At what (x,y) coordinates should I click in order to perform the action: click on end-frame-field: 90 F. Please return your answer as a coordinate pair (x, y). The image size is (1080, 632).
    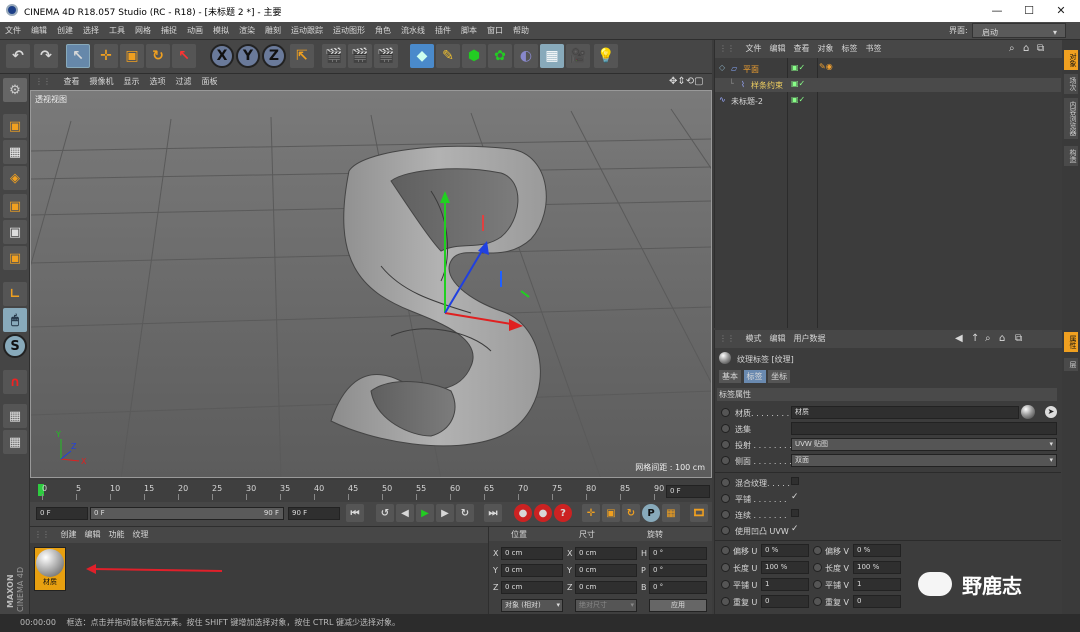
    Looking at the image, I should click on (314, 513).